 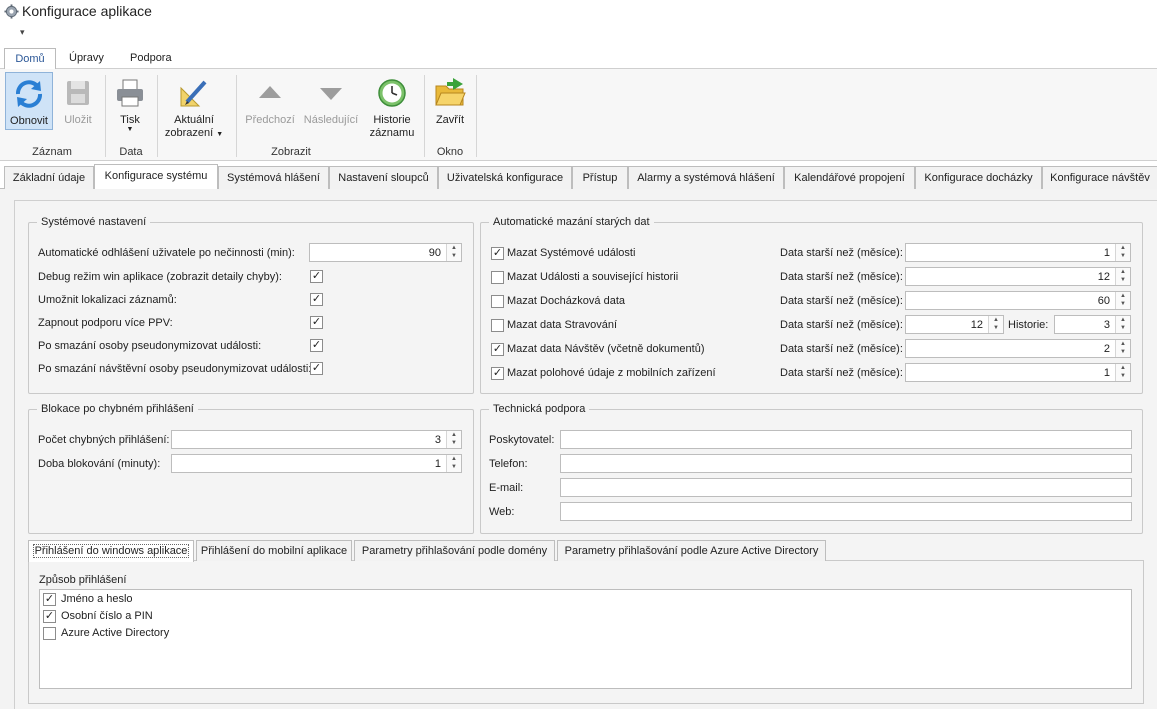 I want to click on group-separator, so click(x=476, y=116).